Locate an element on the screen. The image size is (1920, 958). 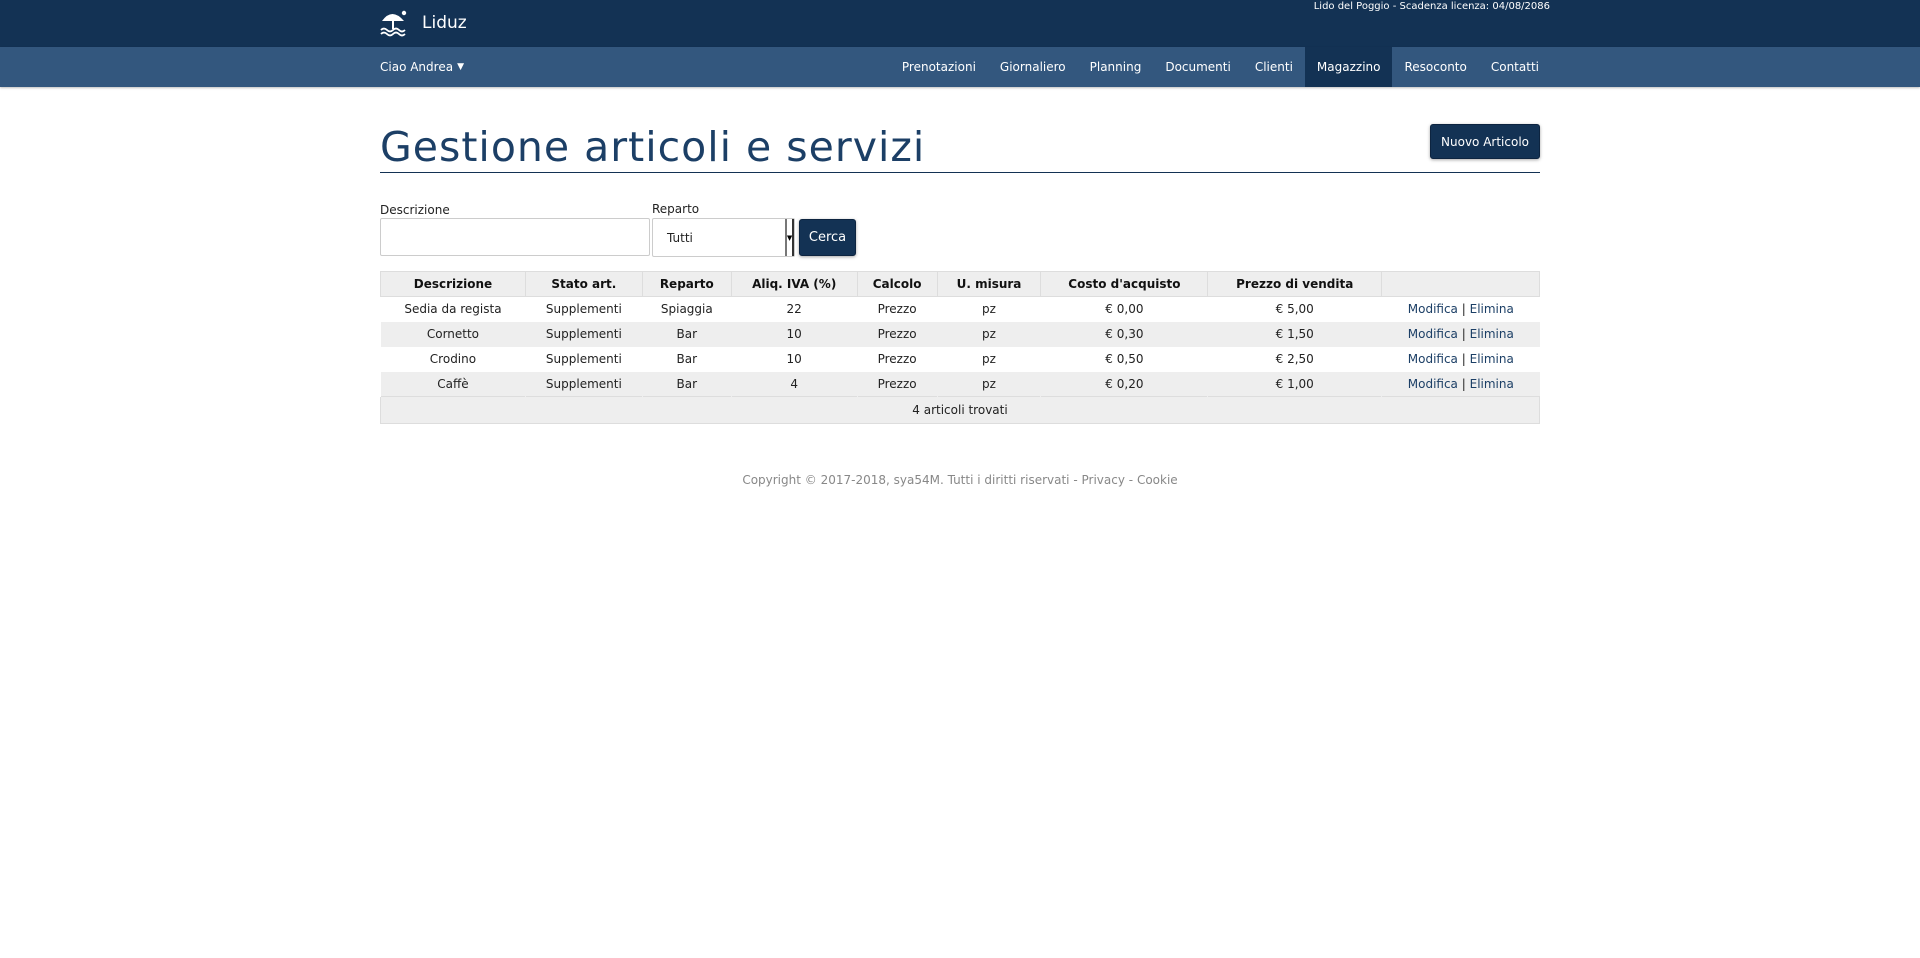
column-header: Stato art. is located at coordinates (583, 284).